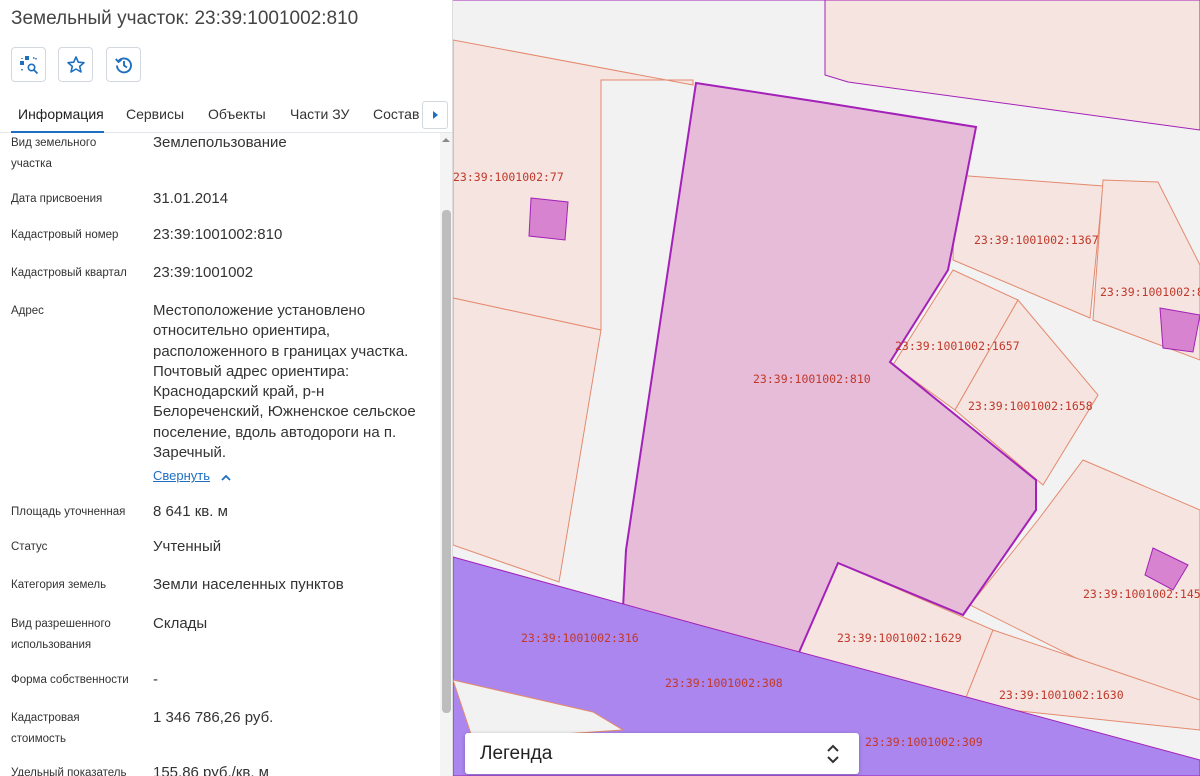 The width and height of the screenshot is (1200, 776). Describe the element at coordinates (833, 754) in the screenshot. I see `chevron-up-down-icon` at that location.